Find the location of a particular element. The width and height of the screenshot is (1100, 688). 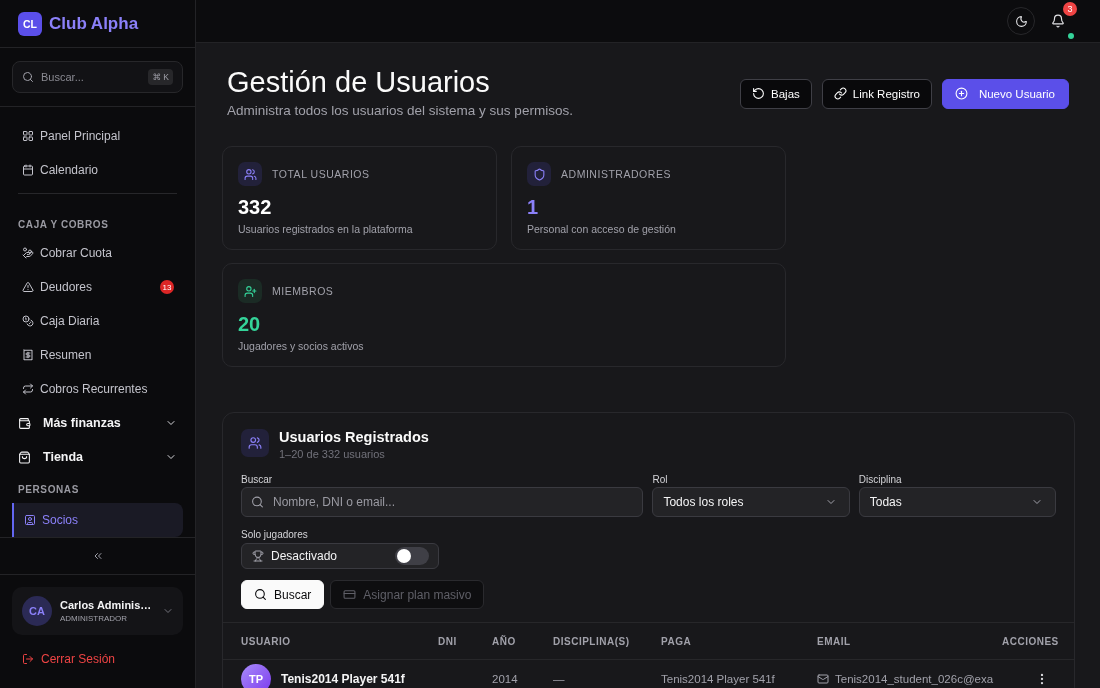

nav-group: Más finanzas is located at coordinates (97, 423).